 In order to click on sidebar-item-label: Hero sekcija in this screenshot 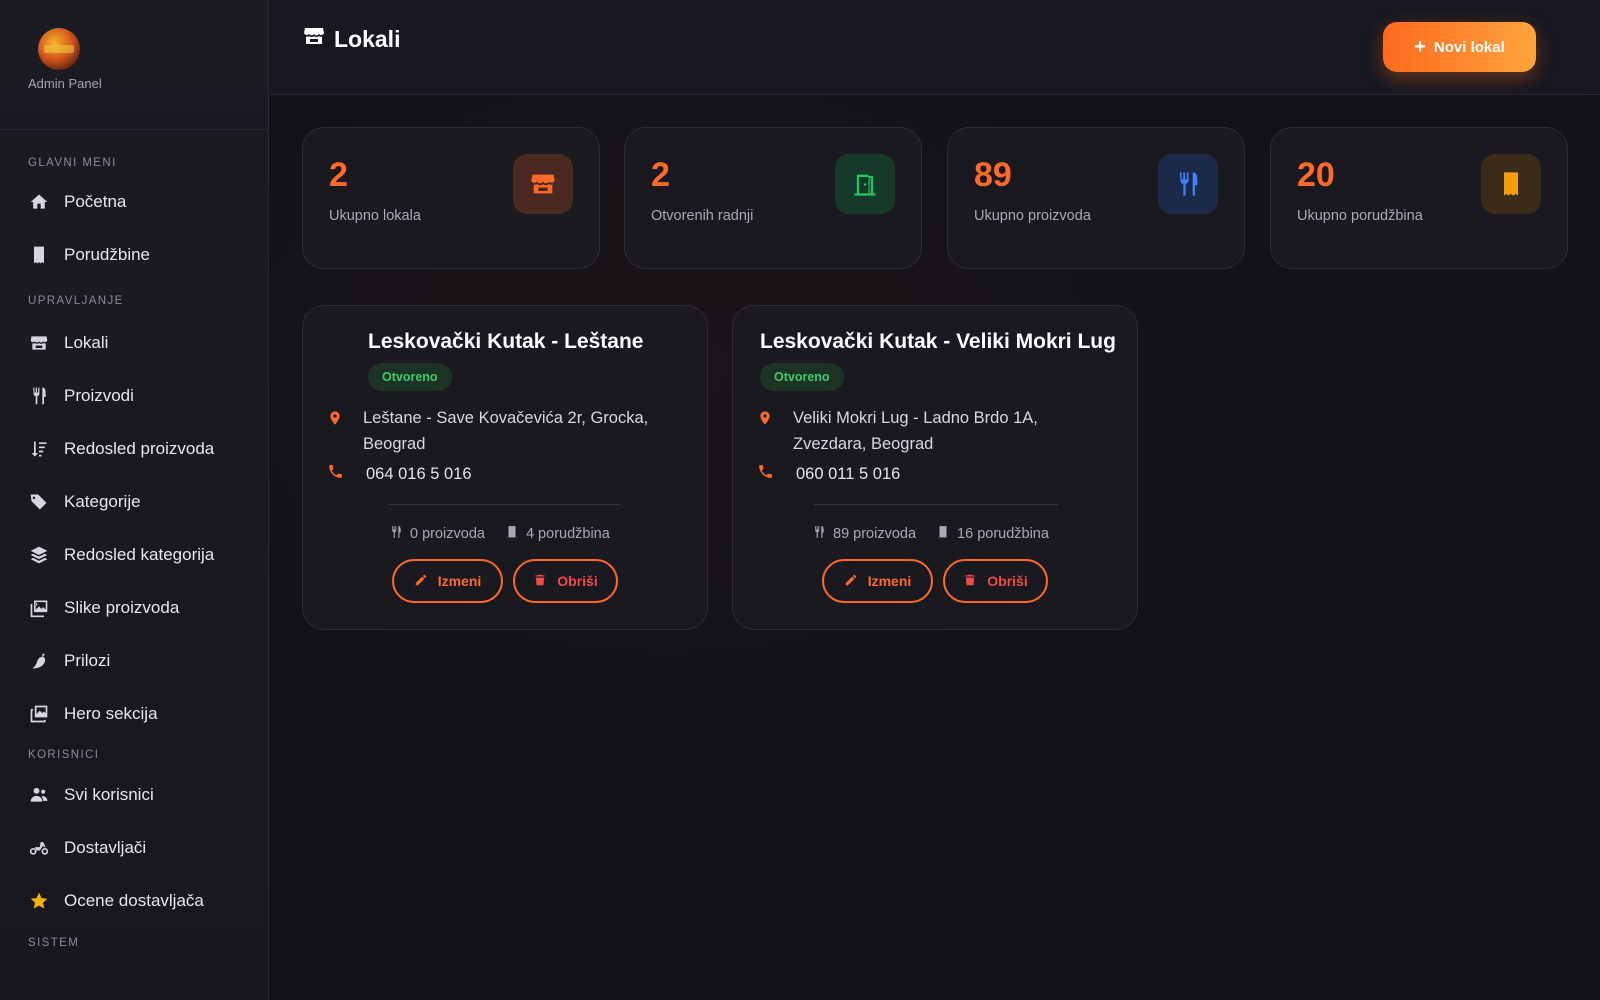, I will do `click(111, 713)`.